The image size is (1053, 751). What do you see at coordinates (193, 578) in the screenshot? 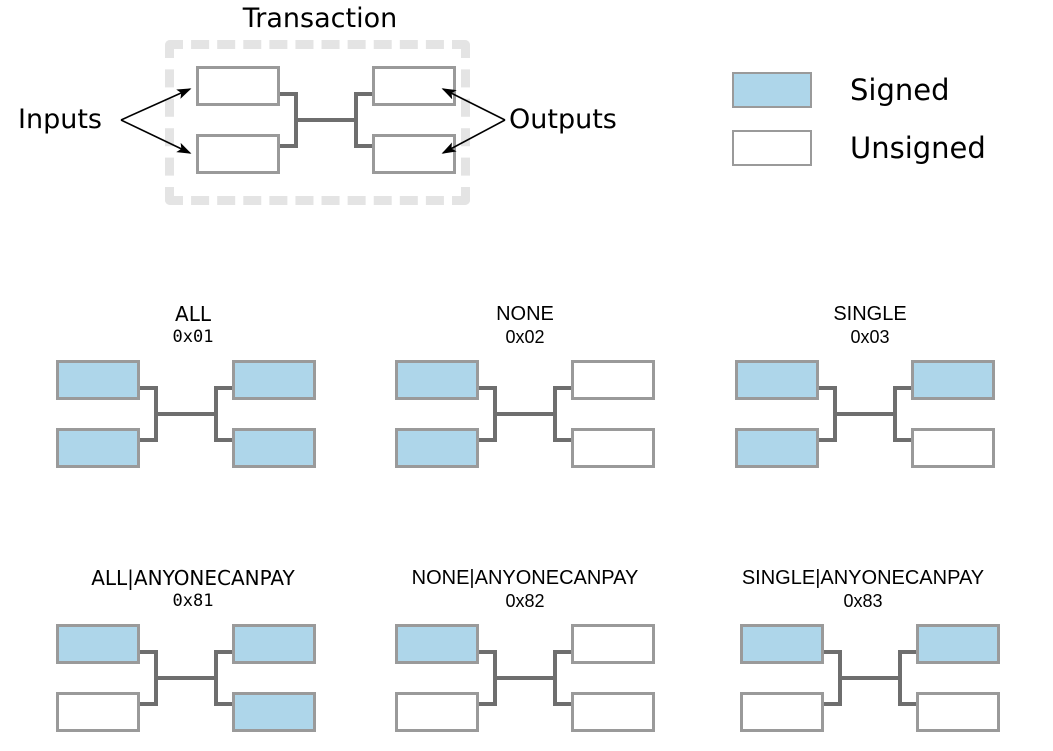
I see `sighash-title: ALL|ANYONECANPAY` at bounding box center [193, 578].